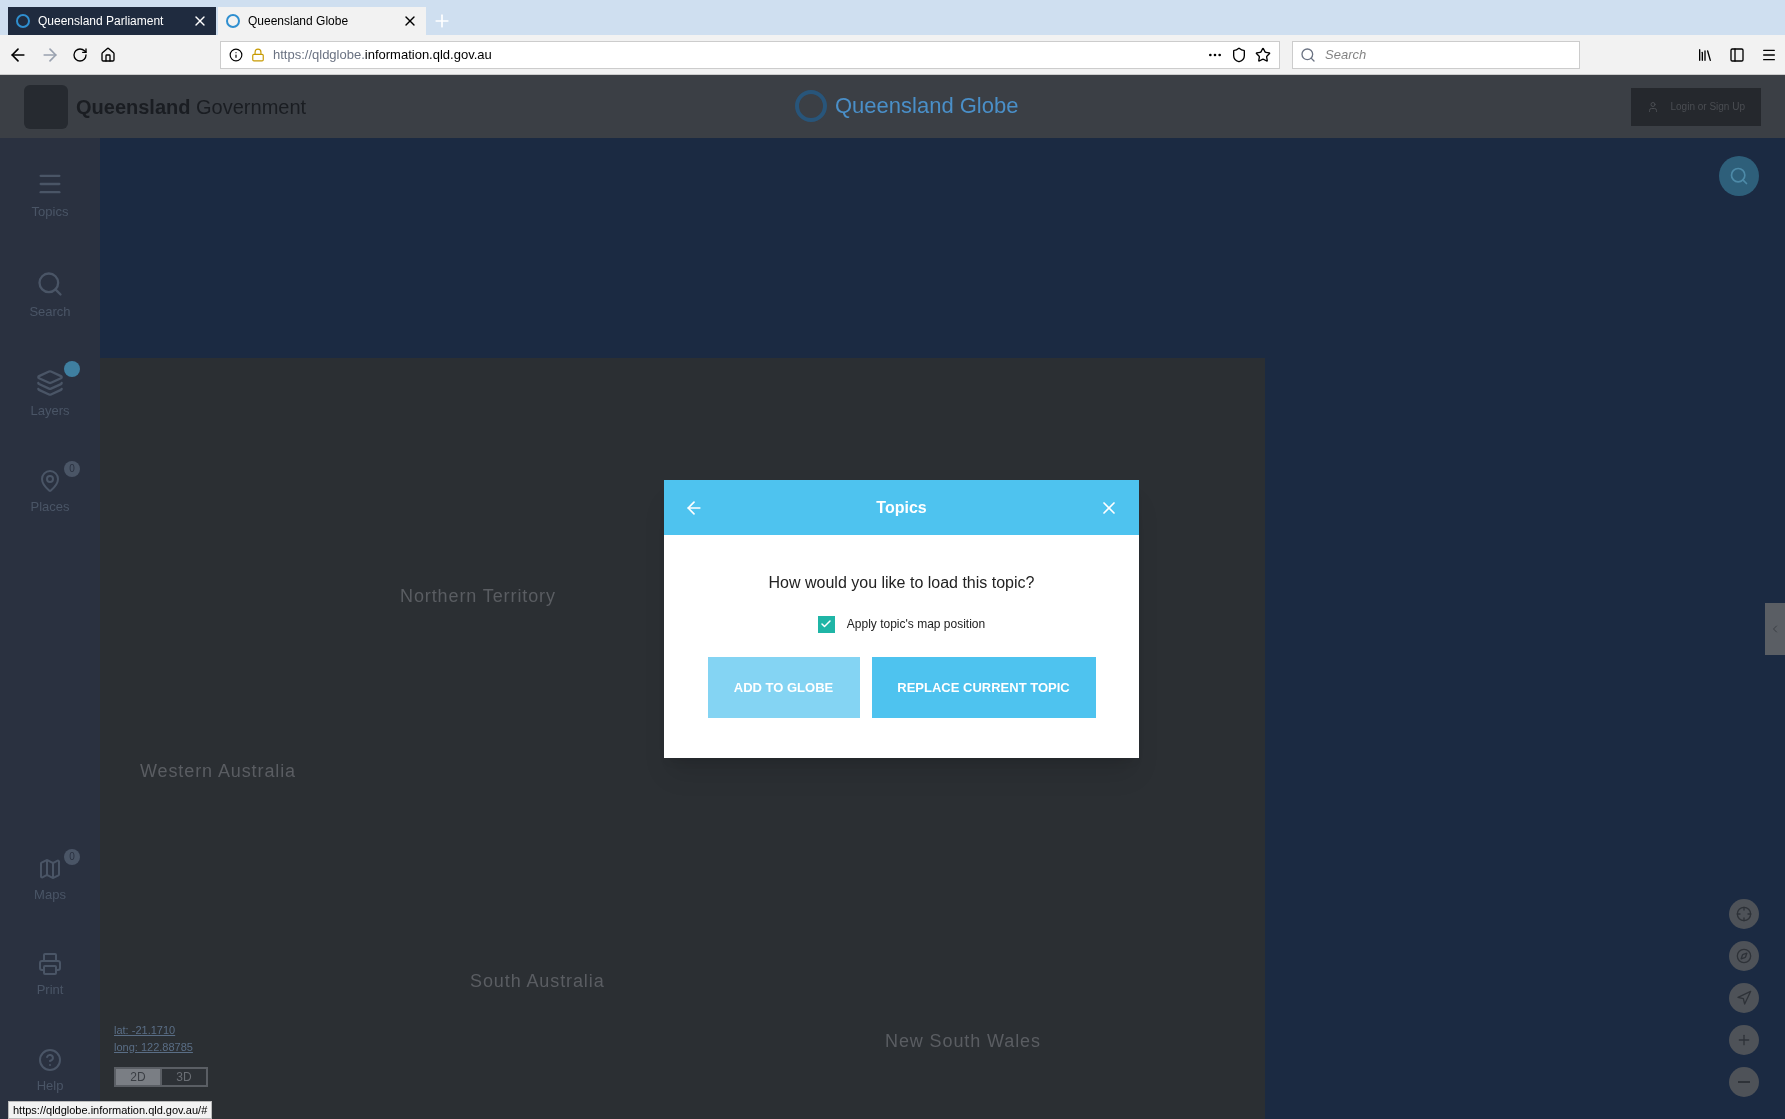 The height and width of the screenshot is (1119, 1785). I want to click on crosshair-icon, so click(1744, 914).